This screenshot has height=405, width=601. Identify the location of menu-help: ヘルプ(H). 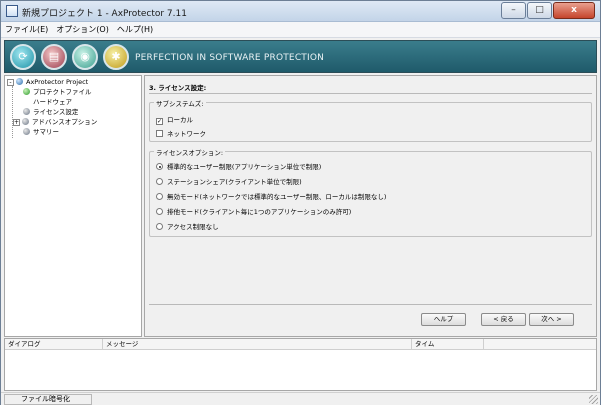
(135, 29).